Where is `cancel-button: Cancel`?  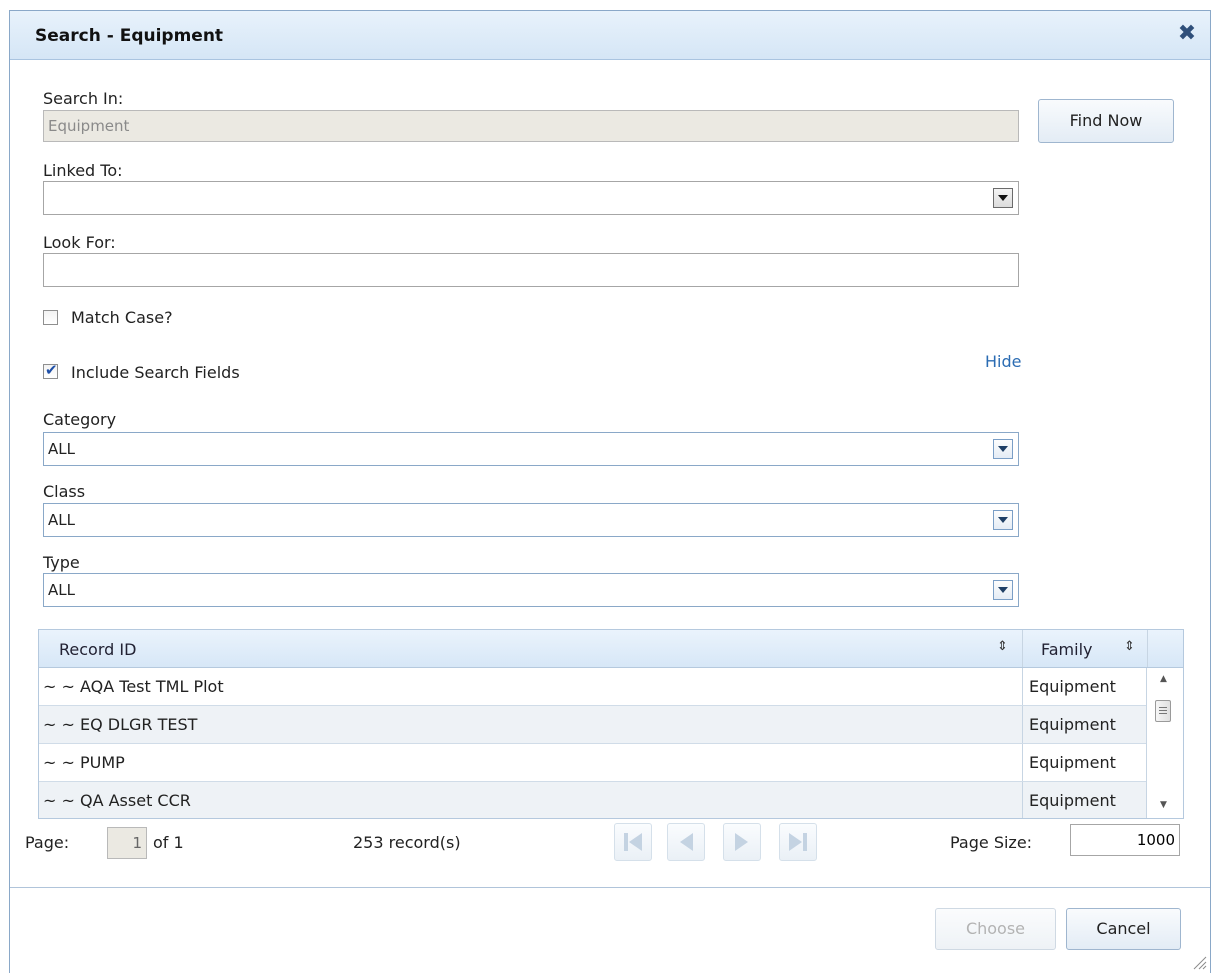
cancel-button: Cancel is located at coordinates (1123, 929).